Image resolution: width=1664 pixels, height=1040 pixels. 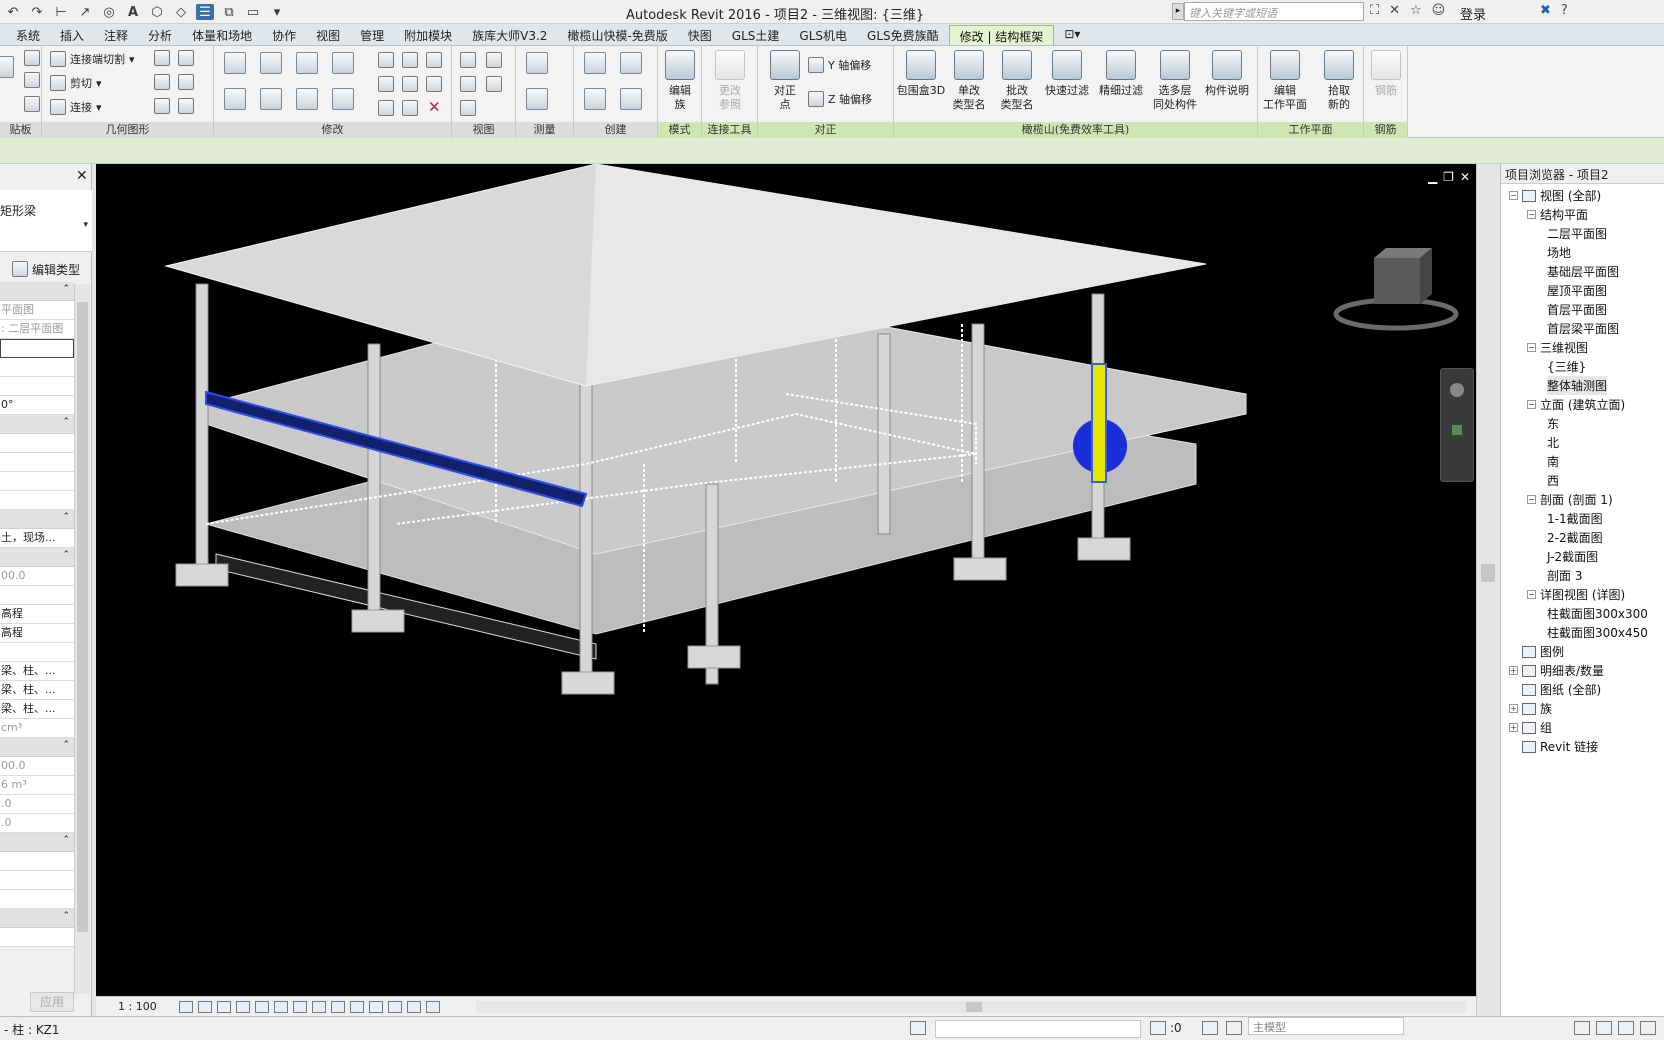 I want to click on temporary-properties-icon, so click(x=375, y=1006).